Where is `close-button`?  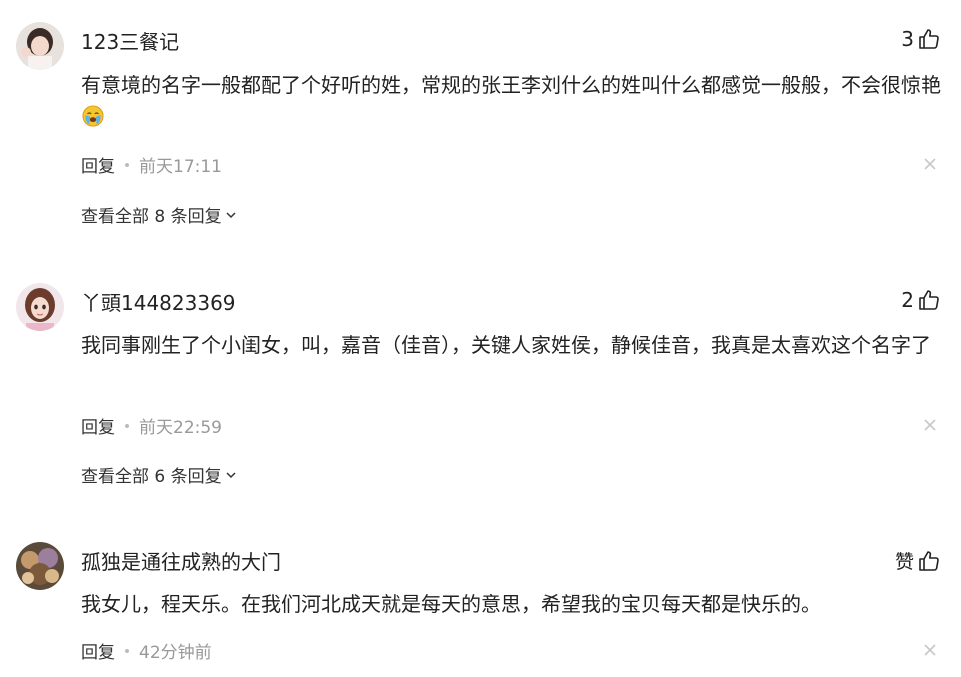 close-button is located at coordinates (930, 650).